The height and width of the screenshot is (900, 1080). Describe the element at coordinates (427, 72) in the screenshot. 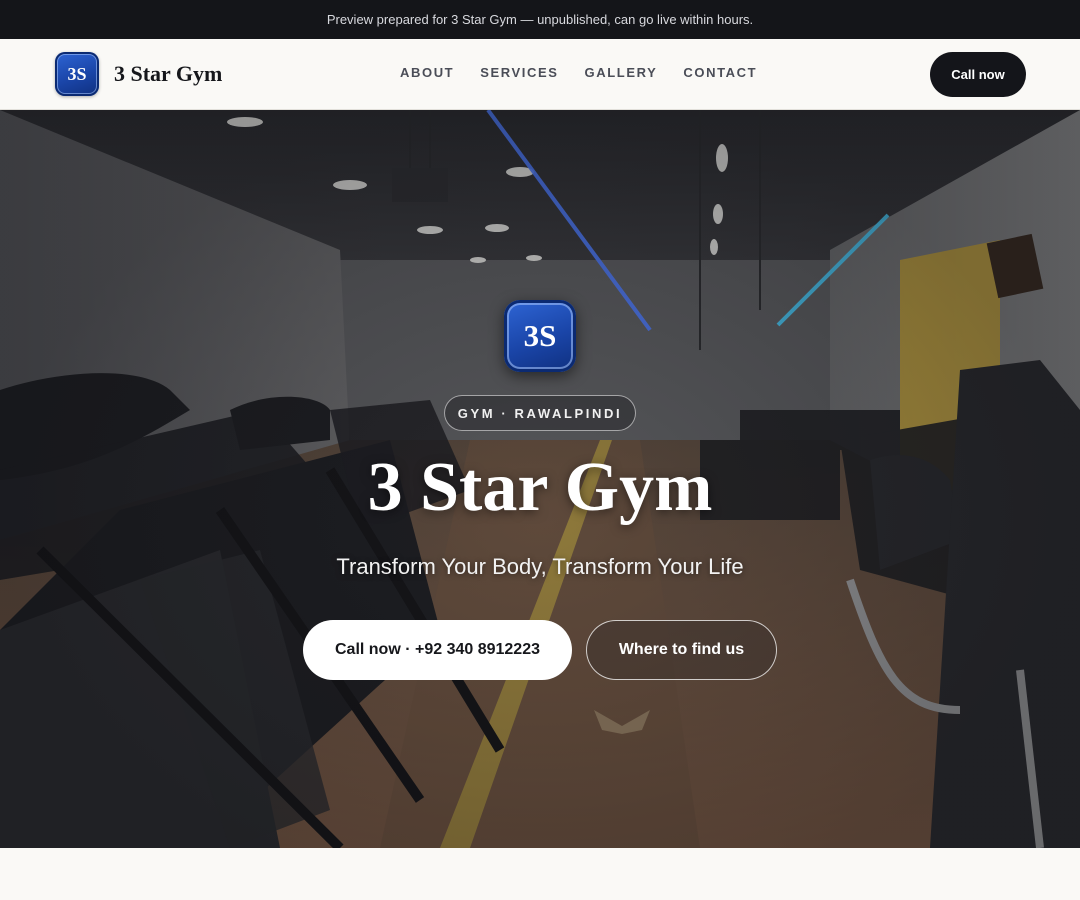

I see `nav-link-about: ABOUT` at that location.